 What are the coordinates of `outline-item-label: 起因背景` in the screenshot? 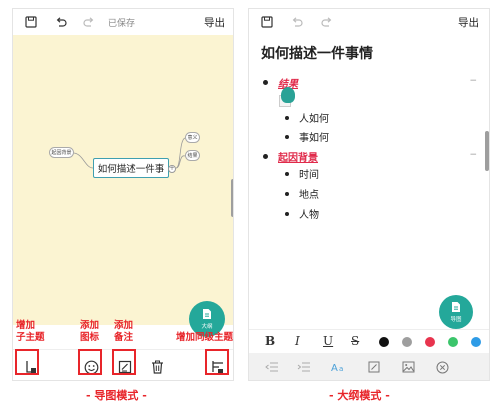 It's located at (298, 158).